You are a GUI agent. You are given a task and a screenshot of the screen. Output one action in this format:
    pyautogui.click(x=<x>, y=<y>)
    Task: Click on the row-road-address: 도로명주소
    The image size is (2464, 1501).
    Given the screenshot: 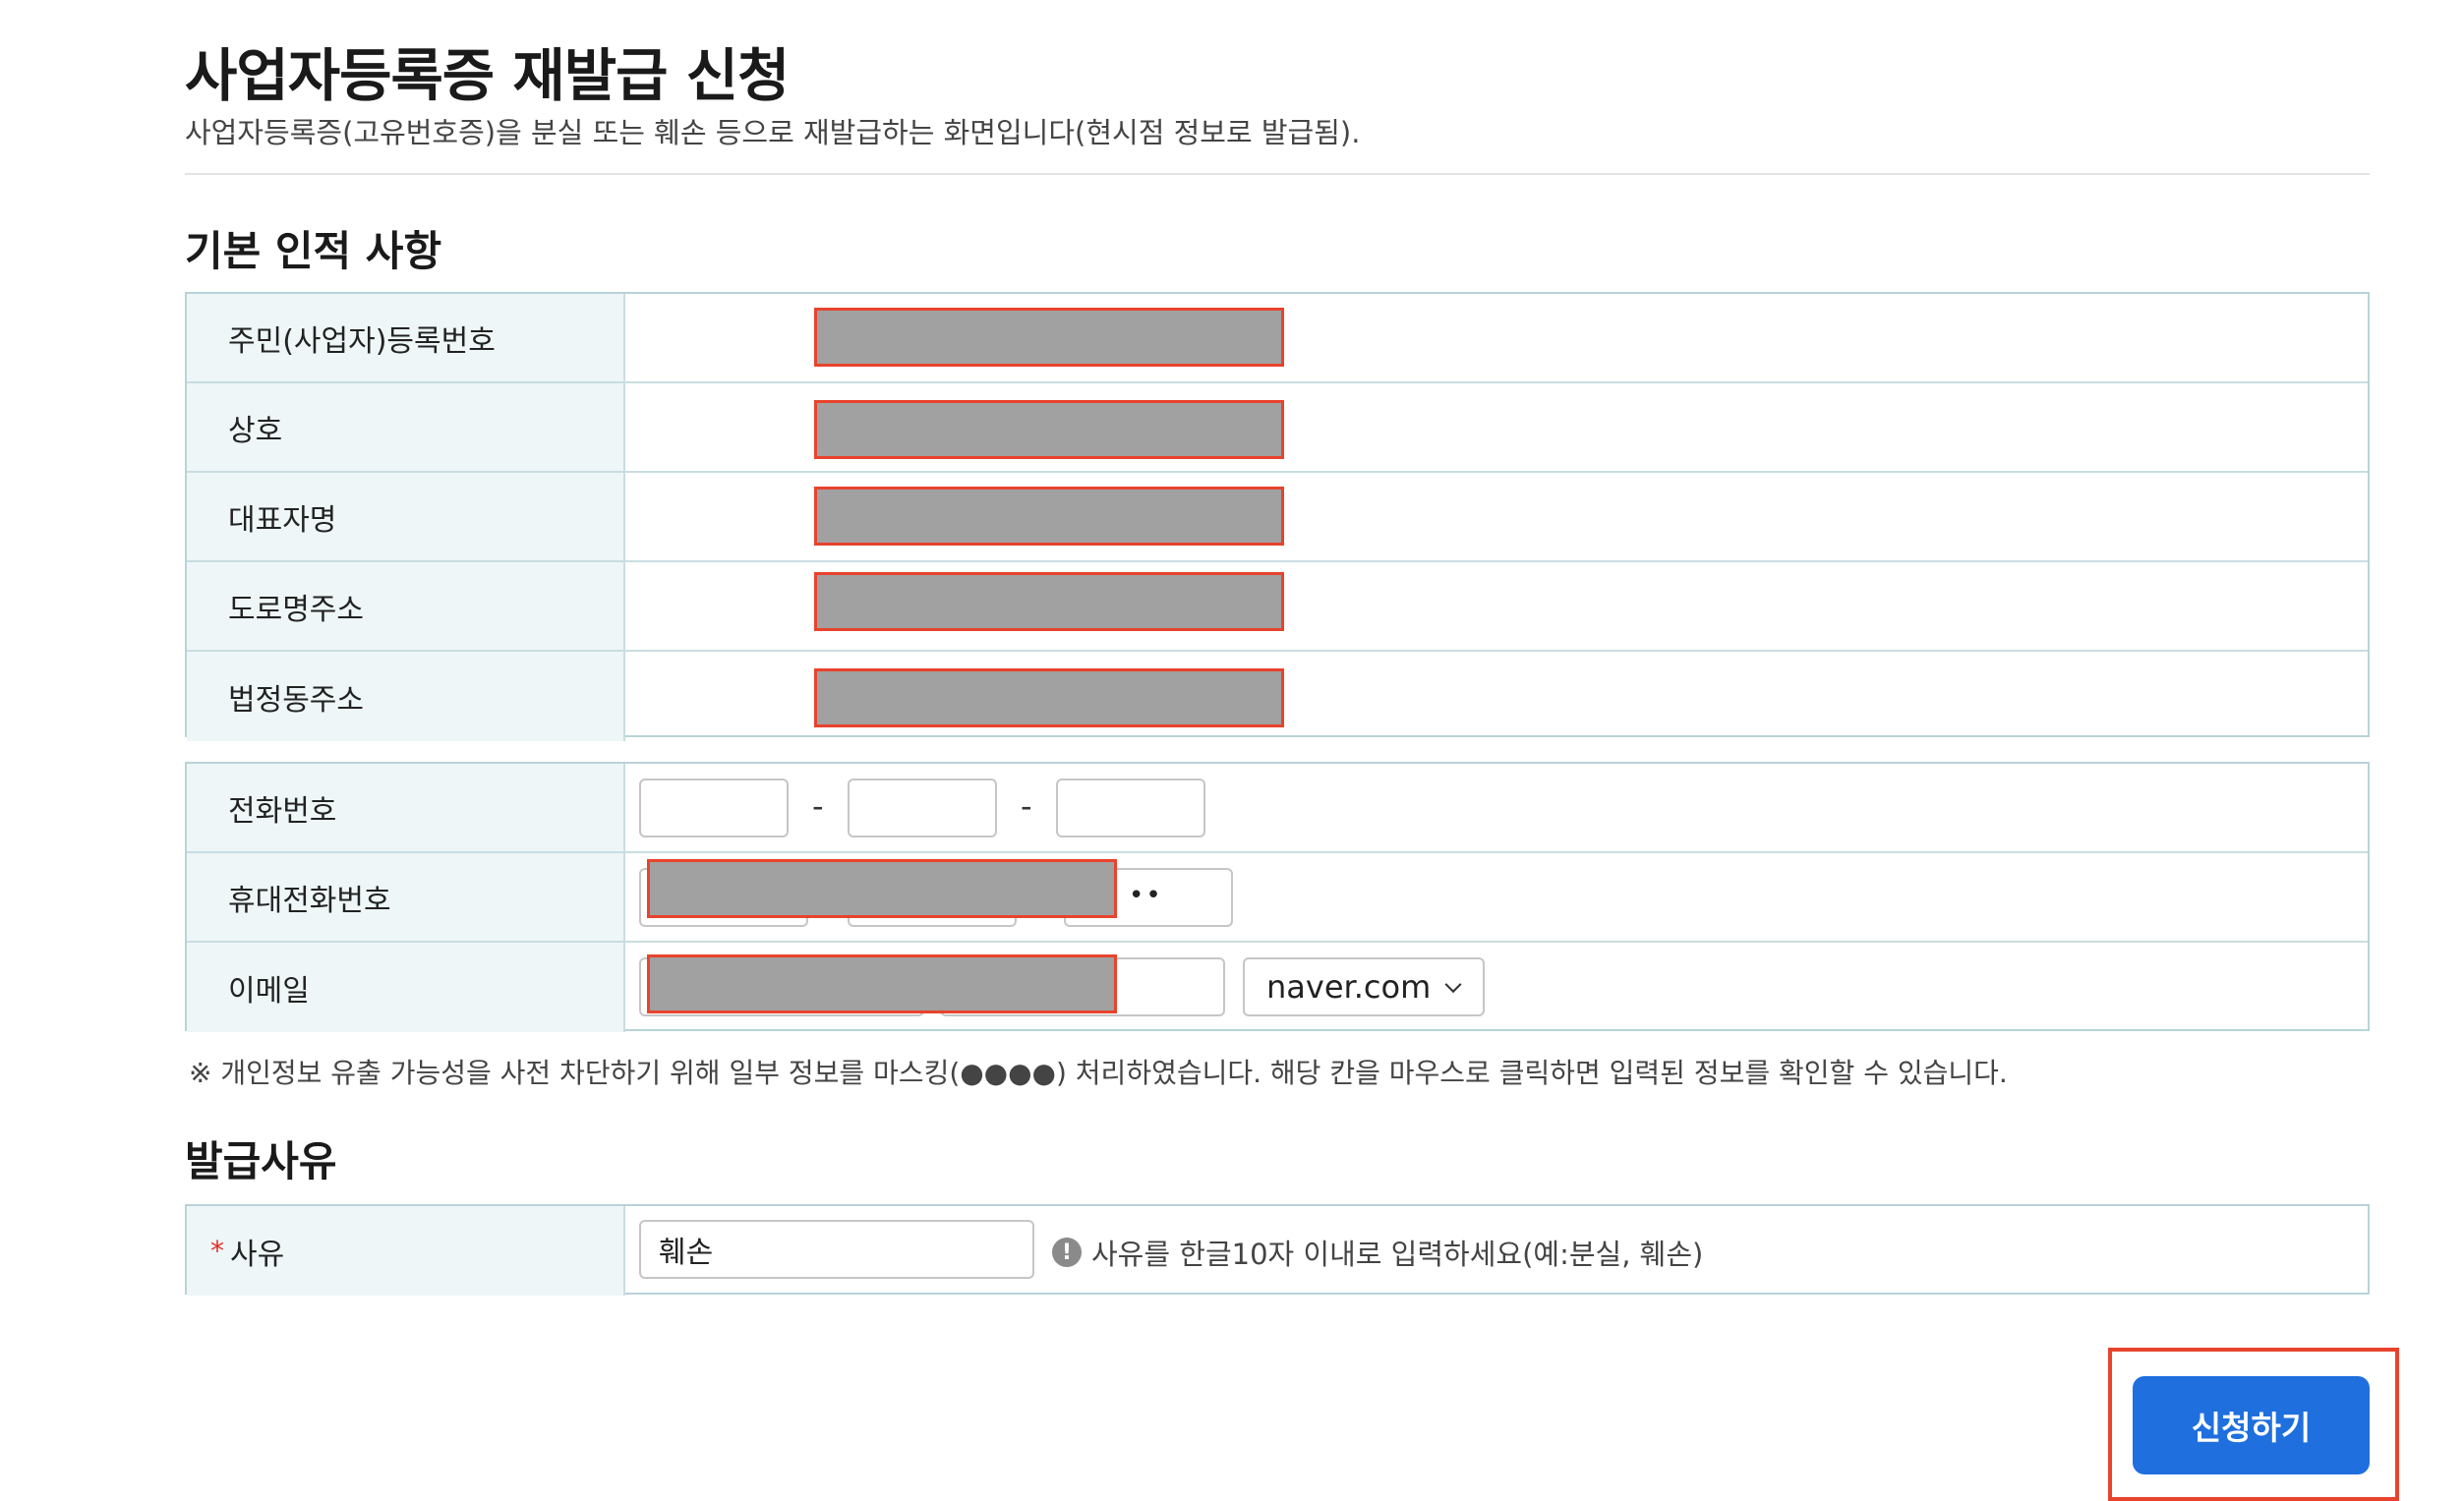 What is the action you would take?
    pyautogui.click(x=1277, y=607)
    